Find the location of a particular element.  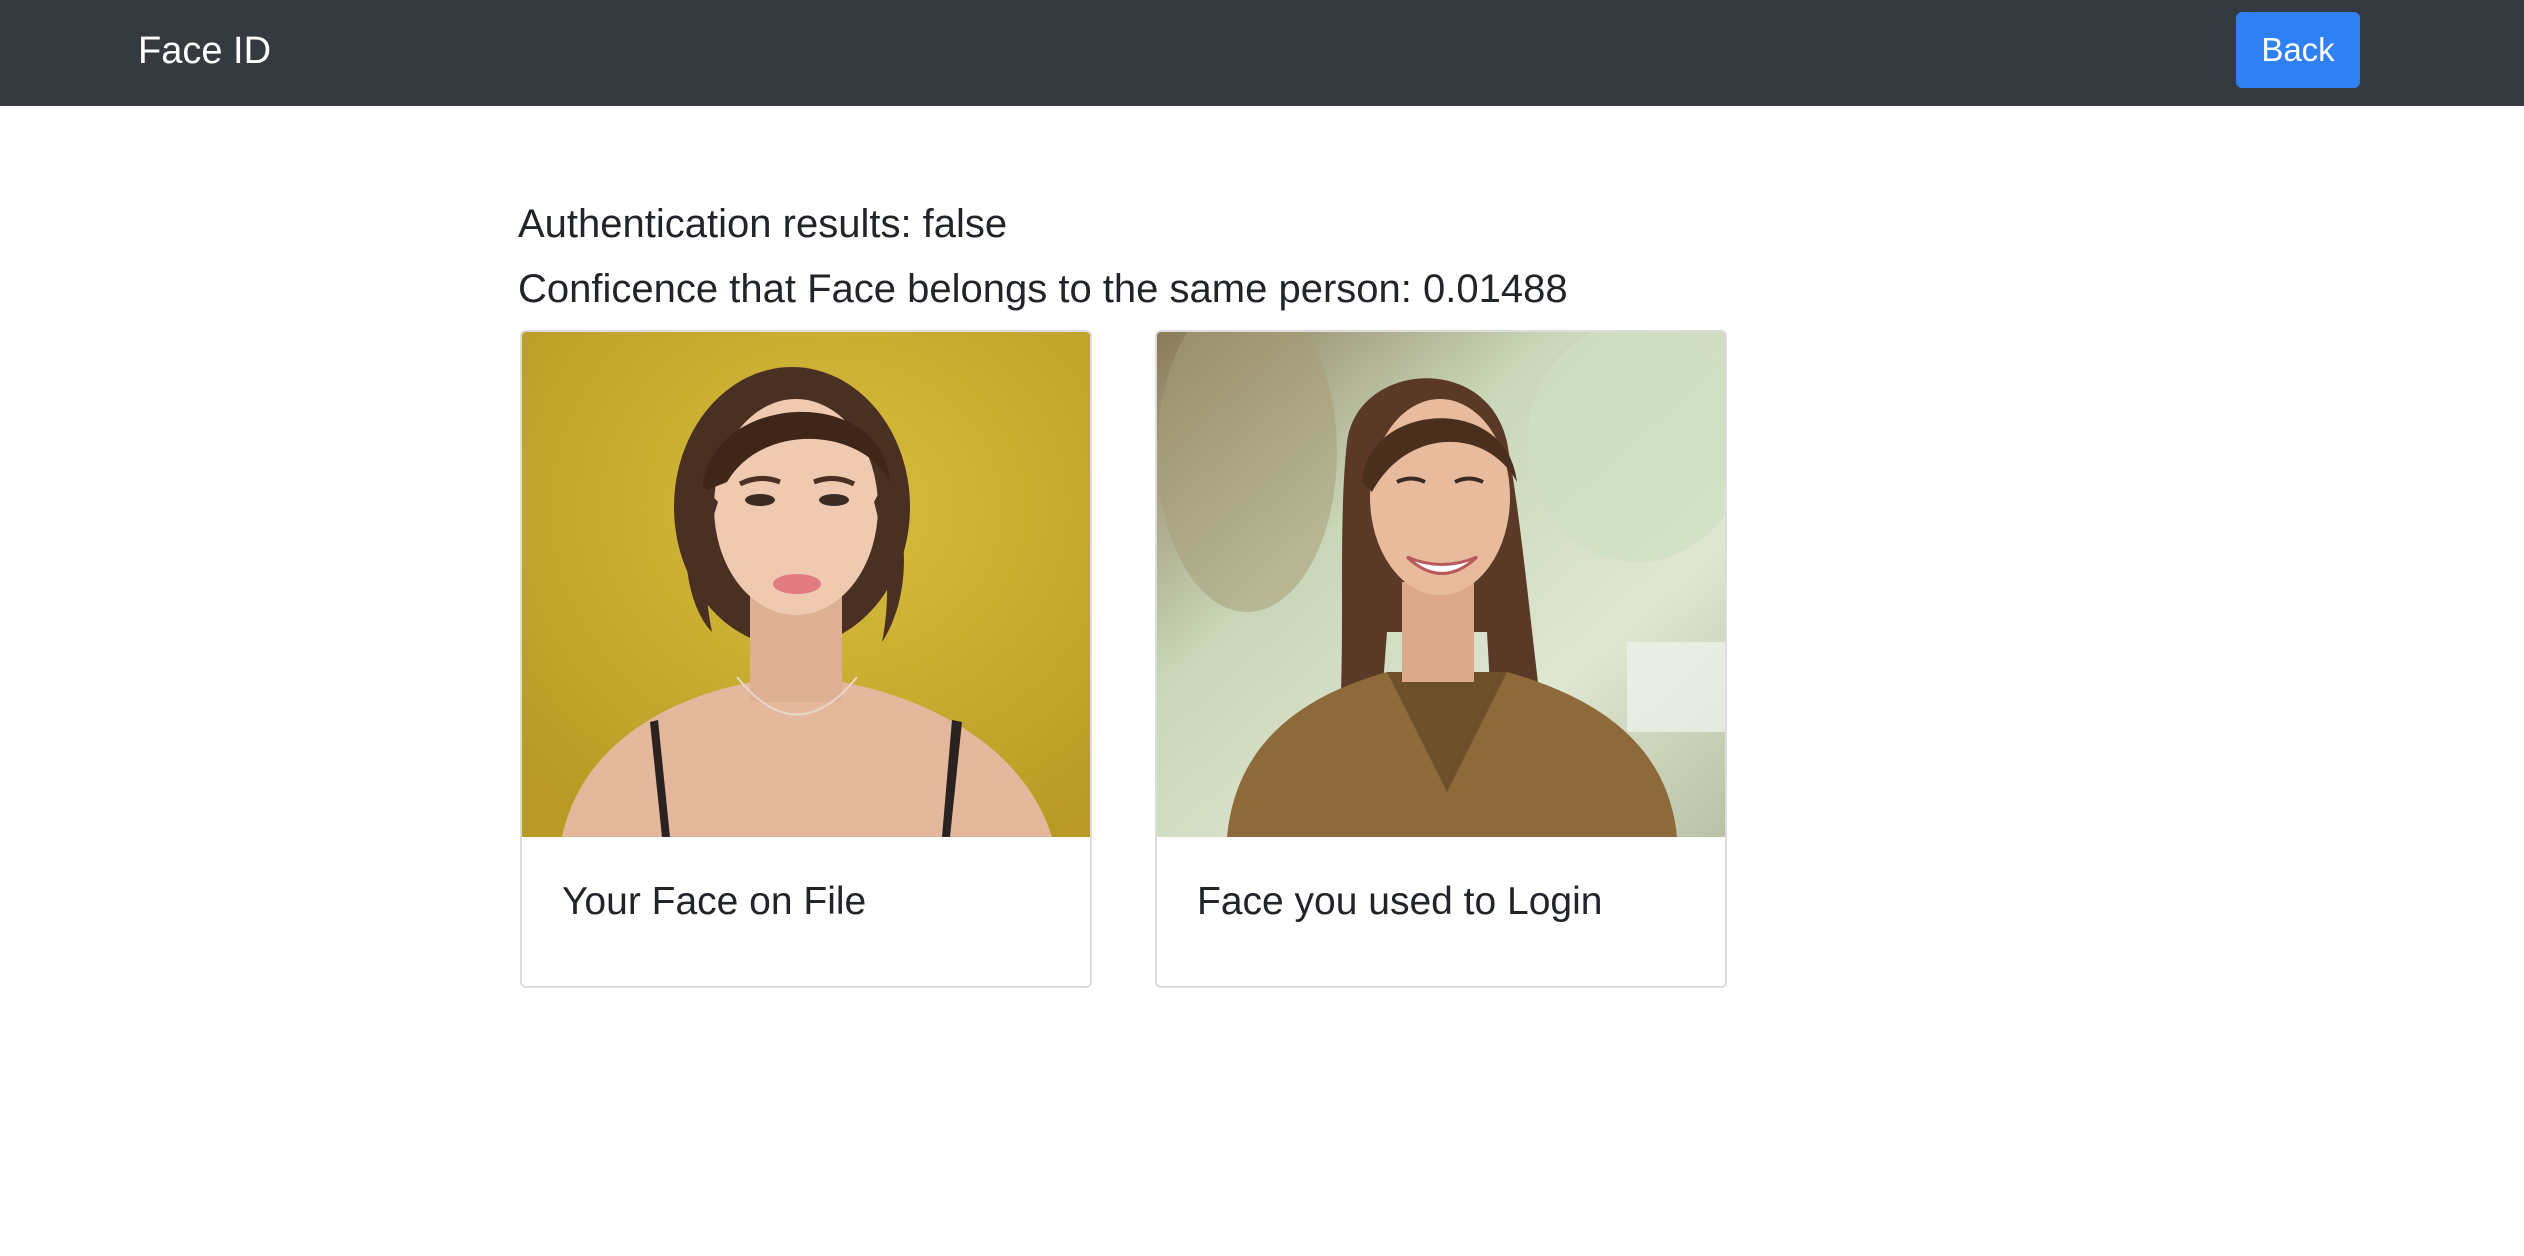

login-face-card: Face you used to Login is located at coordinates (1441, 659).